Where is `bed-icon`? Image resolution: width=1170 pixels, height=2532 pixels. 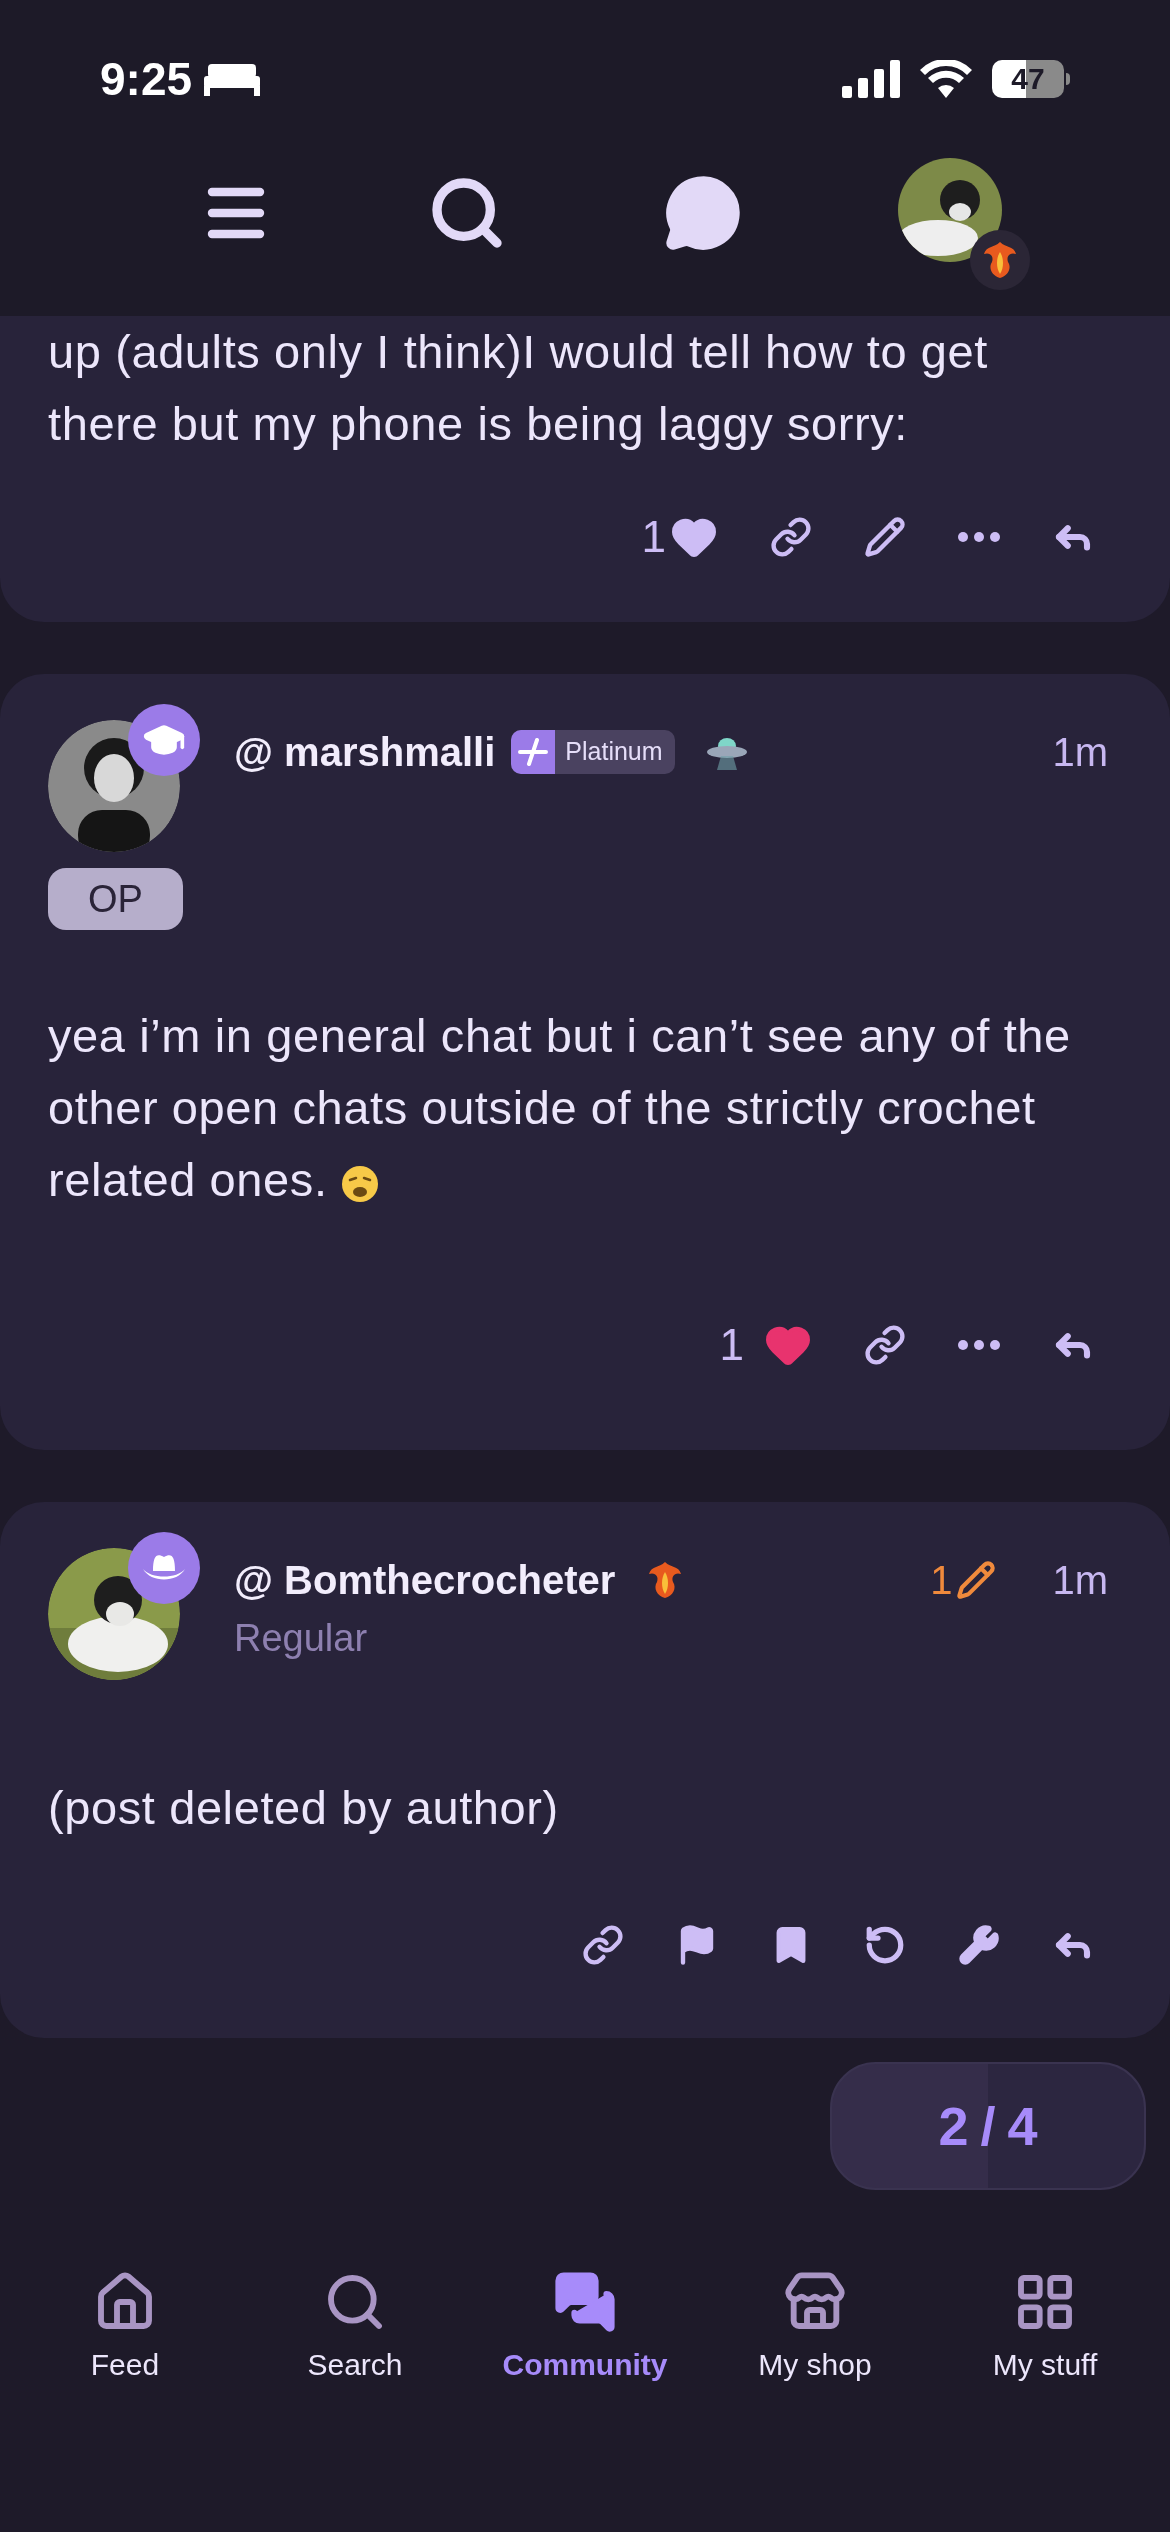
bed-icon is located at coordinates (232, 79).